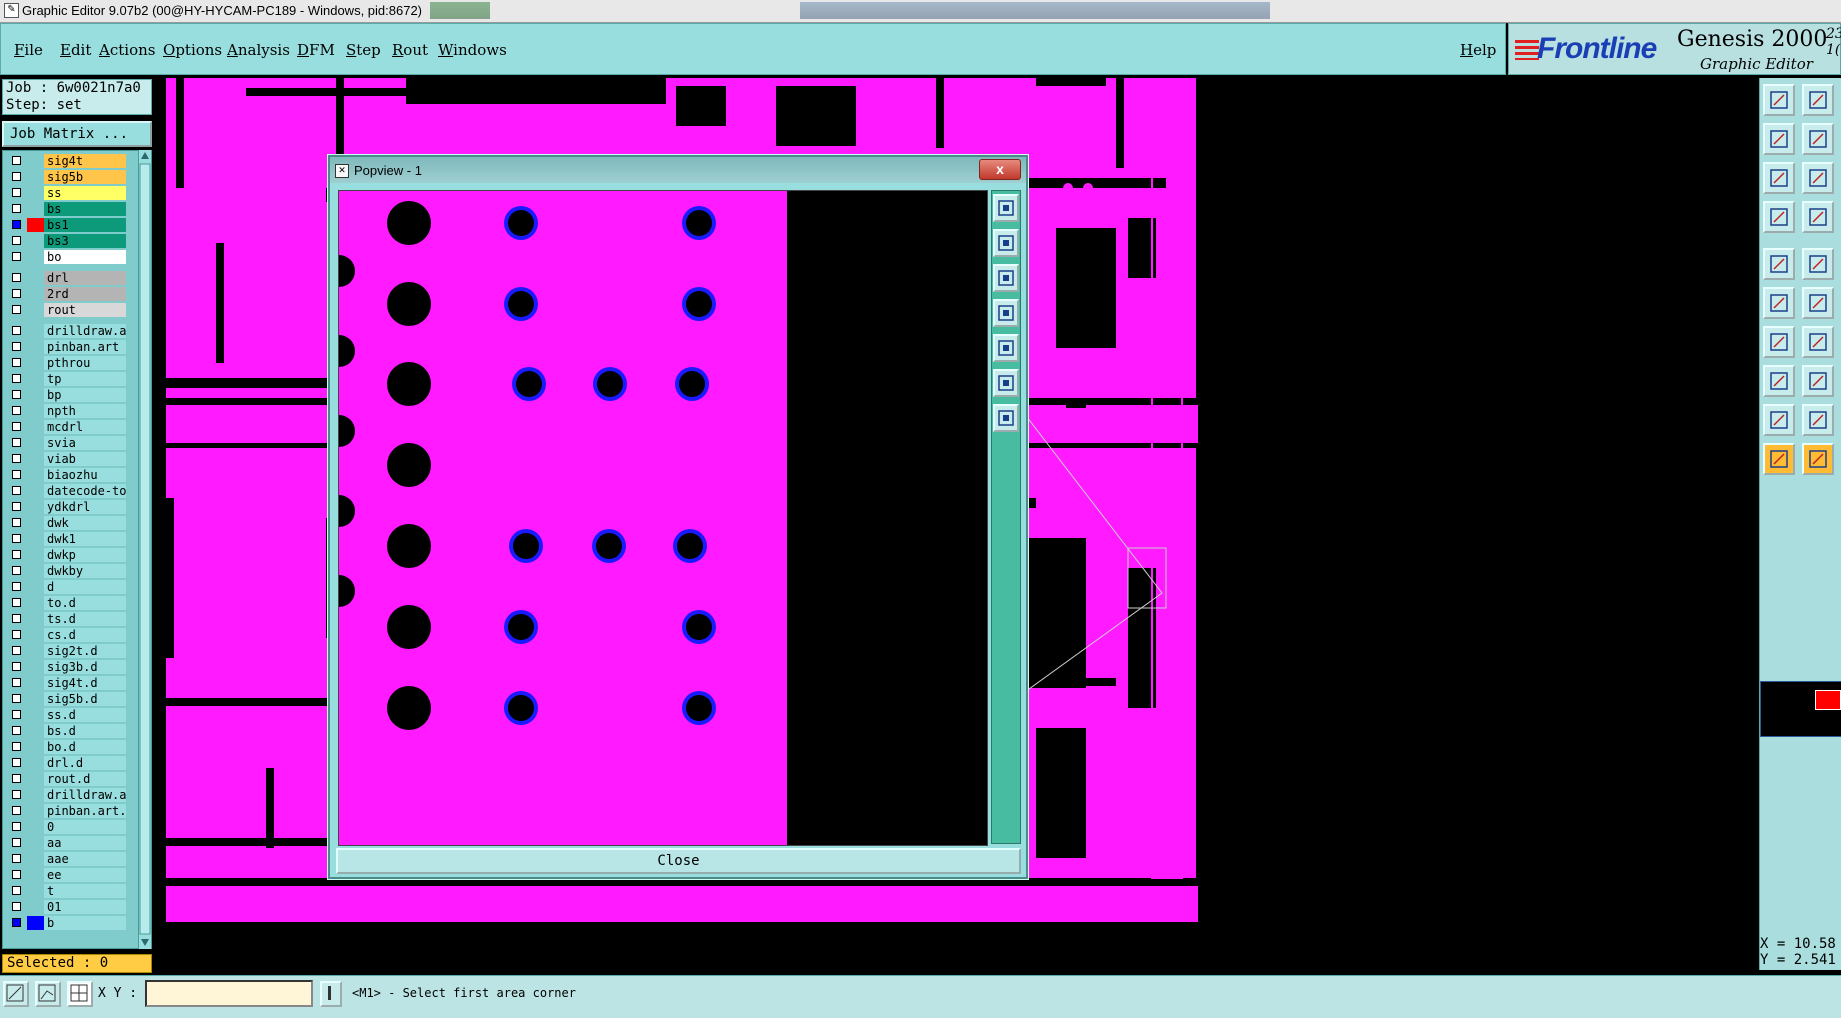  Describe the element at coordinates (66, 225) in the screenshot. I see `layer-row: bs1` at that location.